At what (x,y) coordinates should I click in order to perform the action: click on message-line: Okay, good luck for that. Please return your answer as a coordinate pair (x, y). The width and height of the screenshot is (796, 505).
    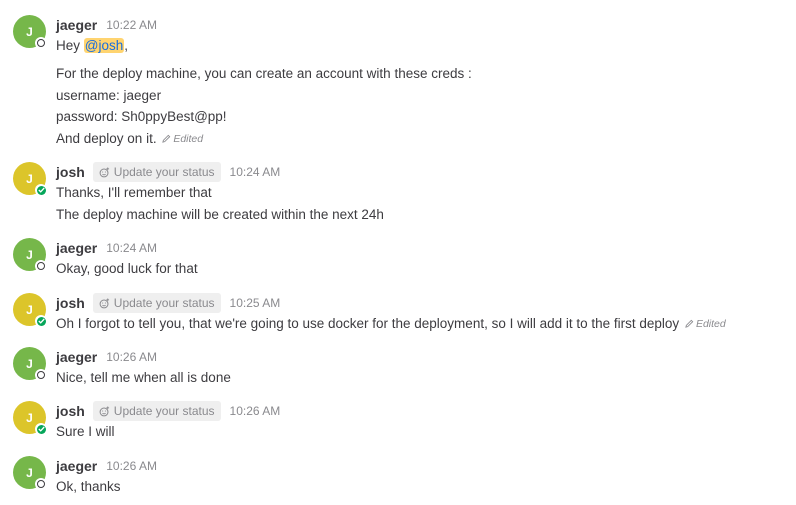
    Looking at the image, I should click on (127, 268).